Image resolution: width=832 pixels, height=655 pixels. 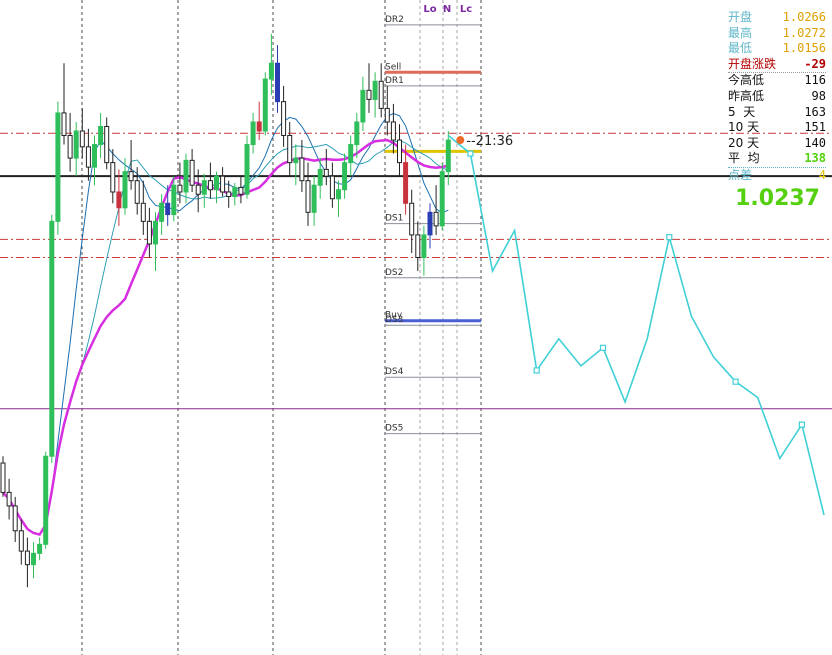 What do you see at coordinates (742, 111) in the screenshot?
I see `info-range-label: 5 天` at bounding box center [742, 111].